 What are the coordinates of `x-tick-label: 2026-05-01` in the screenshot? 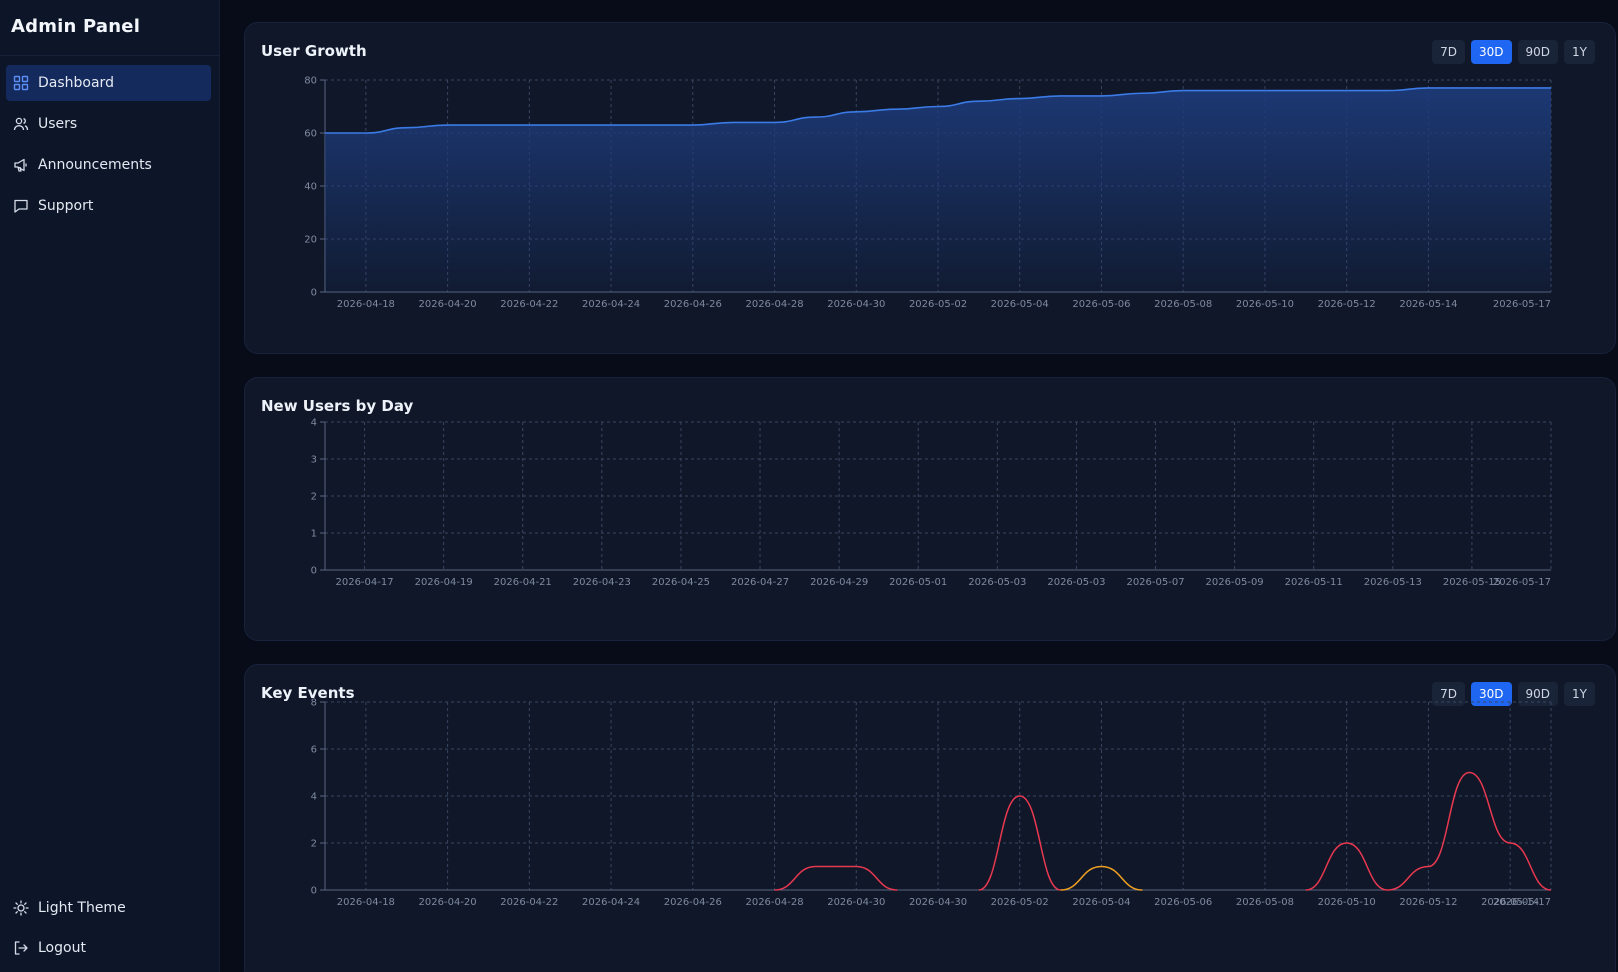 It's located at (918, 582).